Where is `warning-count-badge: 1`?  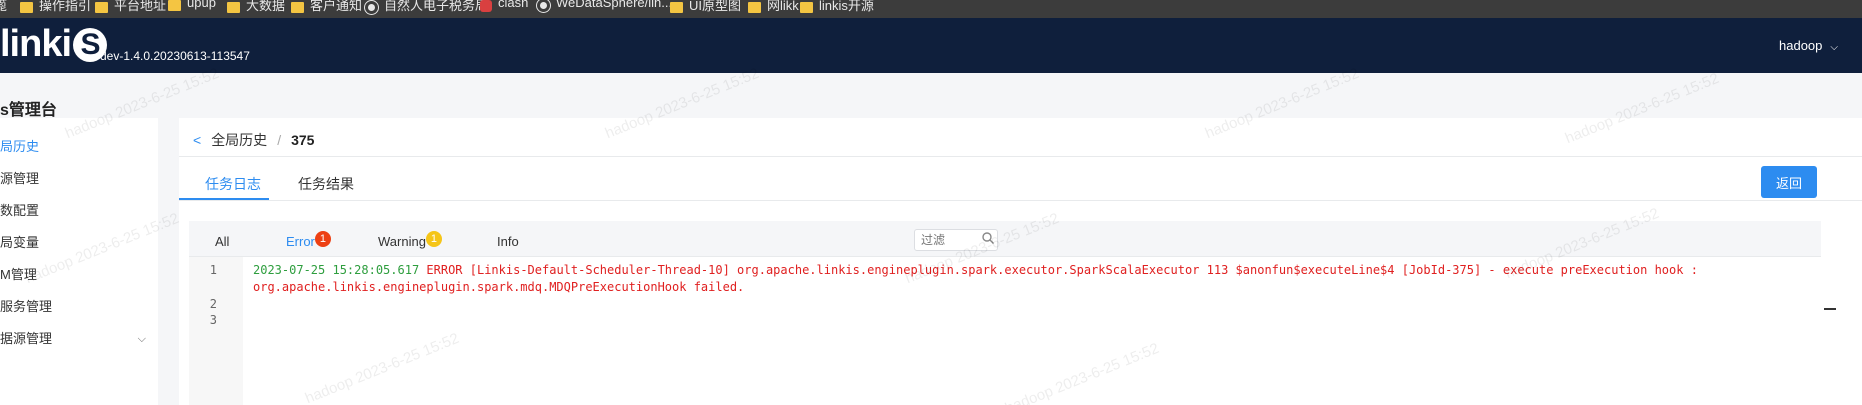 warning-count-badge: 1 is located at coordinates (433, 239).